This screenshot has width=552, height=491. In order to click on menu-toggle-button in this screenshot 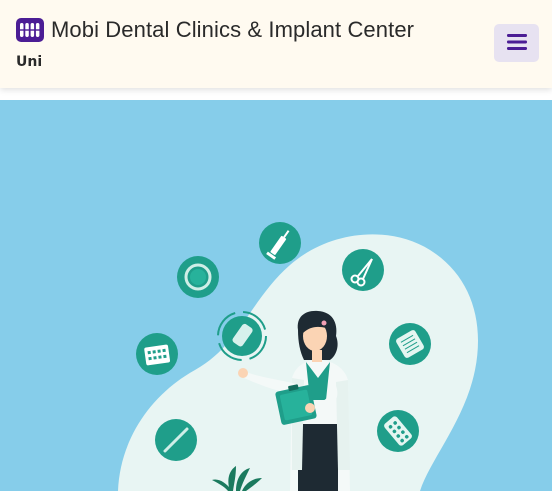, I will do `click(516, 43)`.